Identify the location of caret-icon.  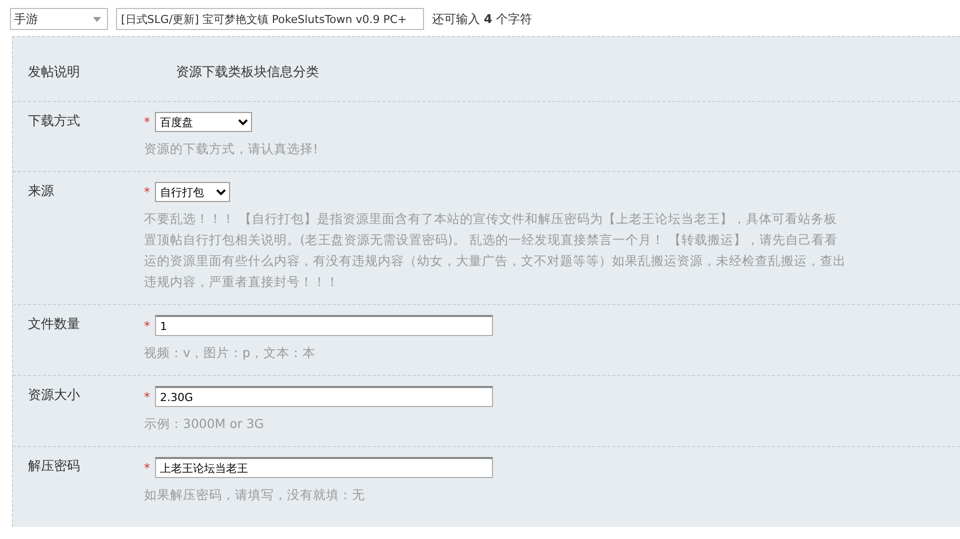
(97, 19).